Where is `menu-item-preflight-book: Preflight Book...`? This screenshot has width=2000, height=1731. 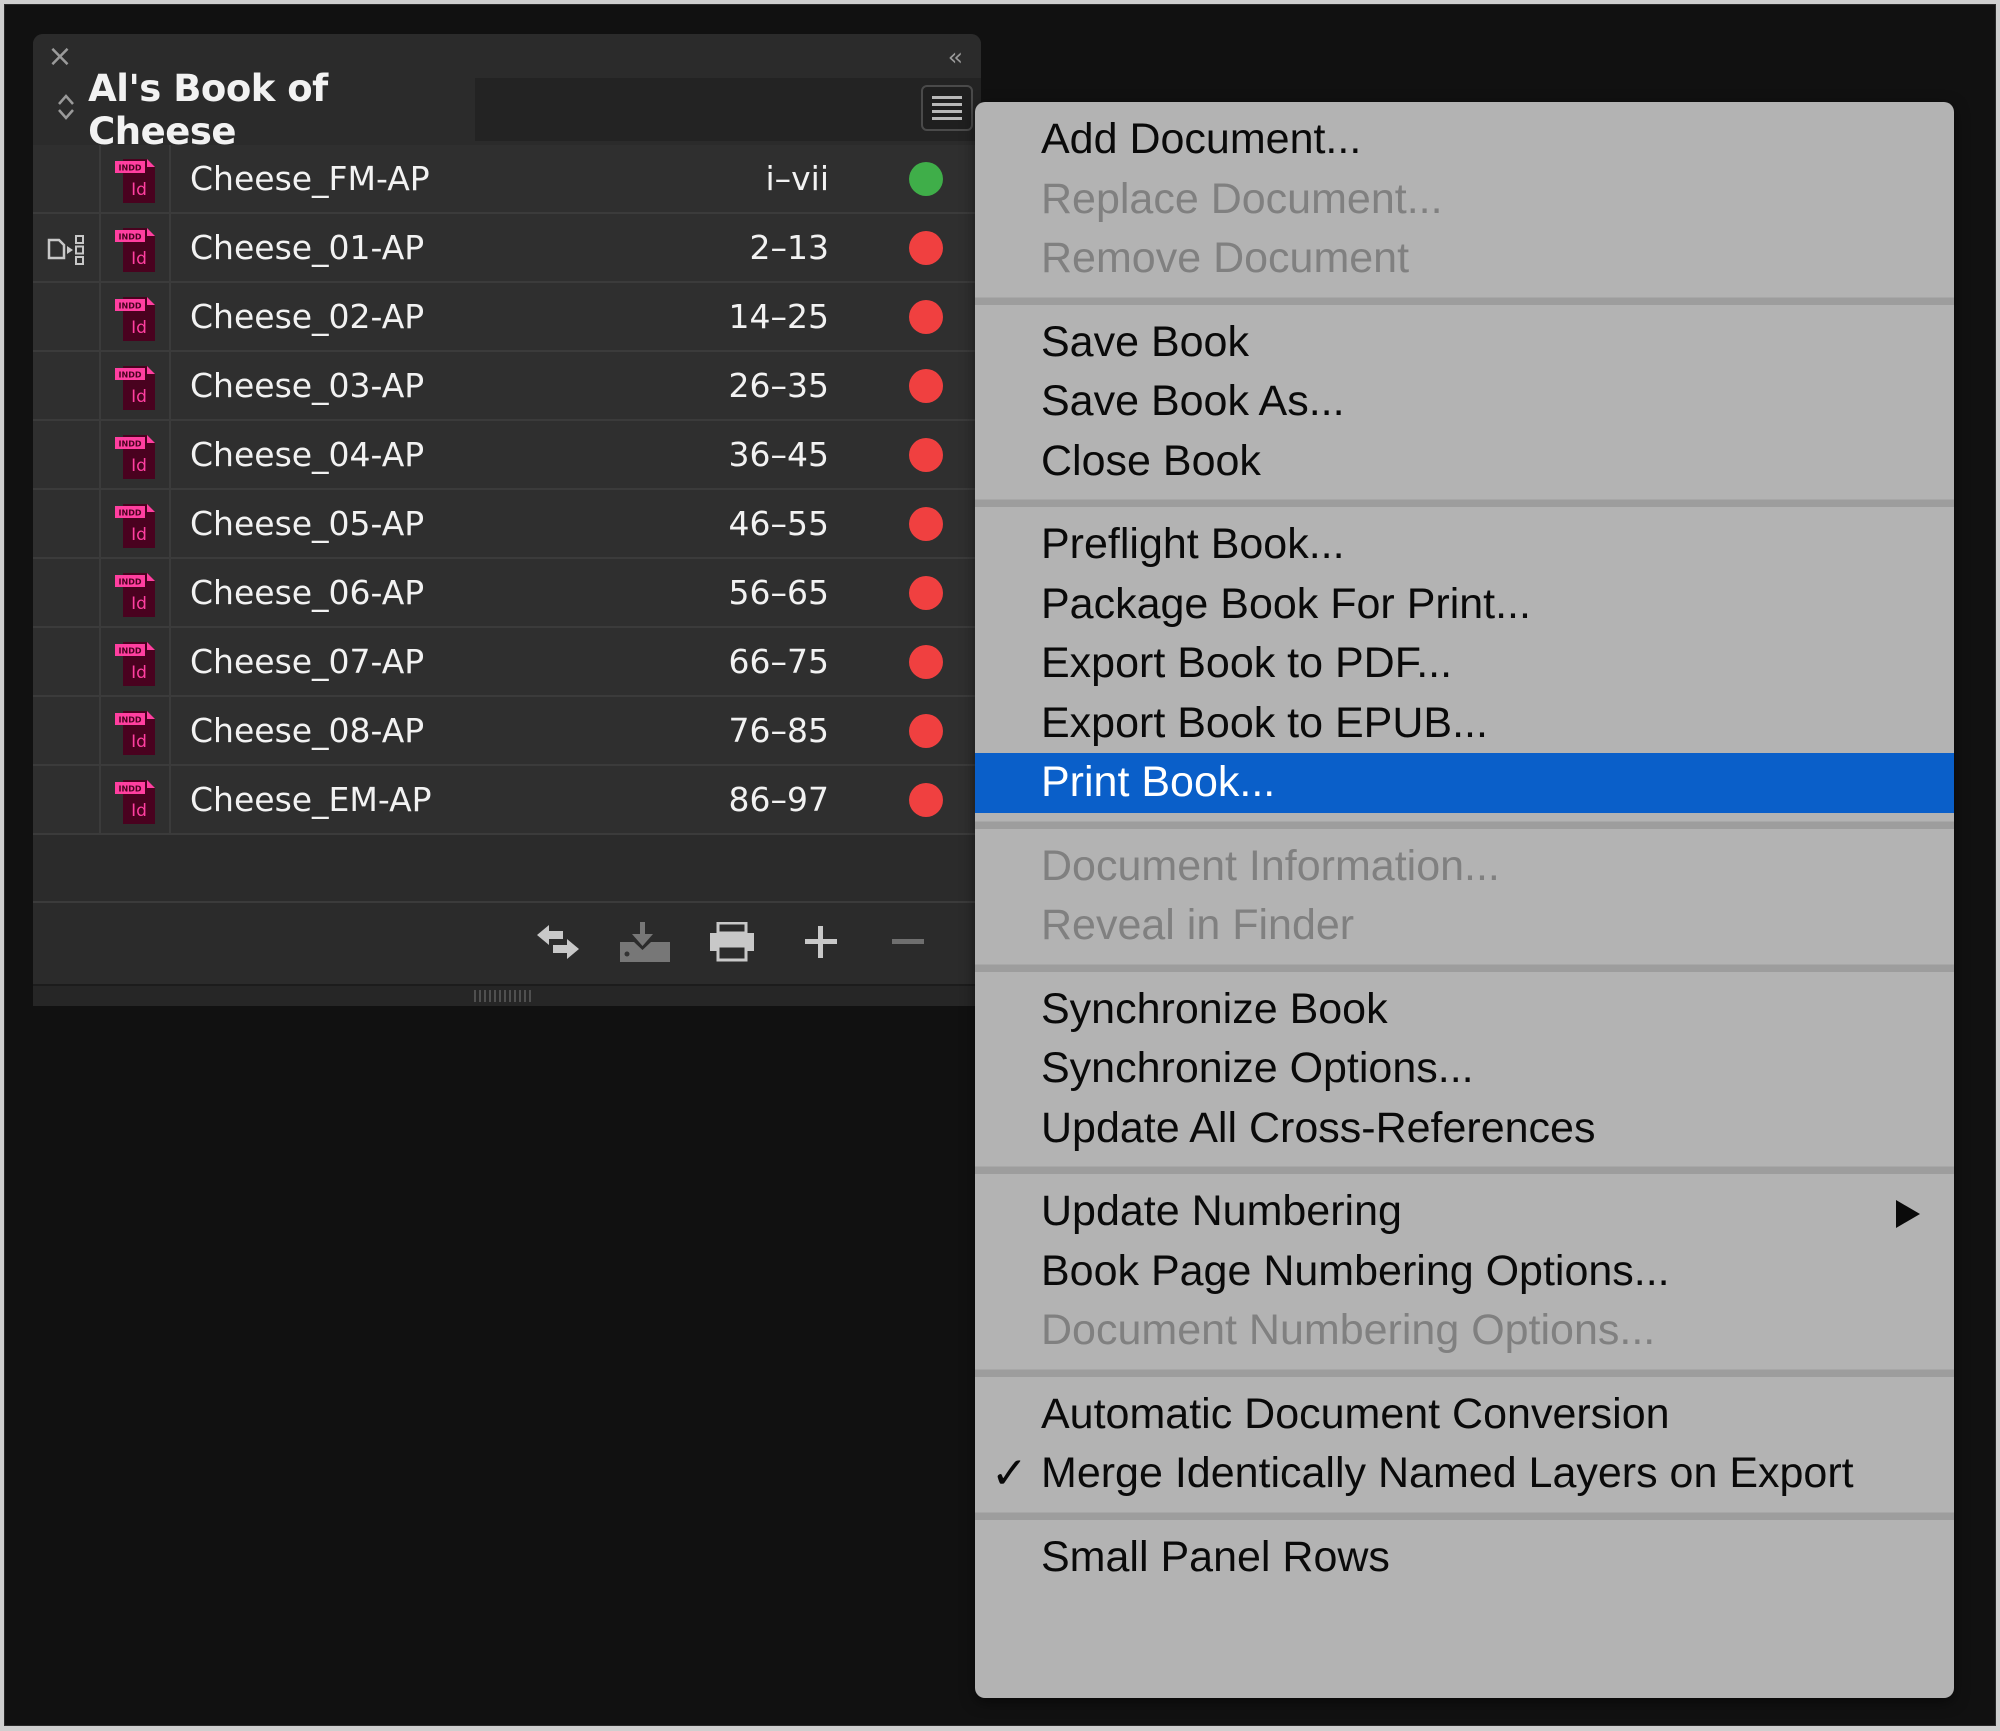 menu-item-preflight-book: Preflight Book... is located at coordinates (1464, 545).